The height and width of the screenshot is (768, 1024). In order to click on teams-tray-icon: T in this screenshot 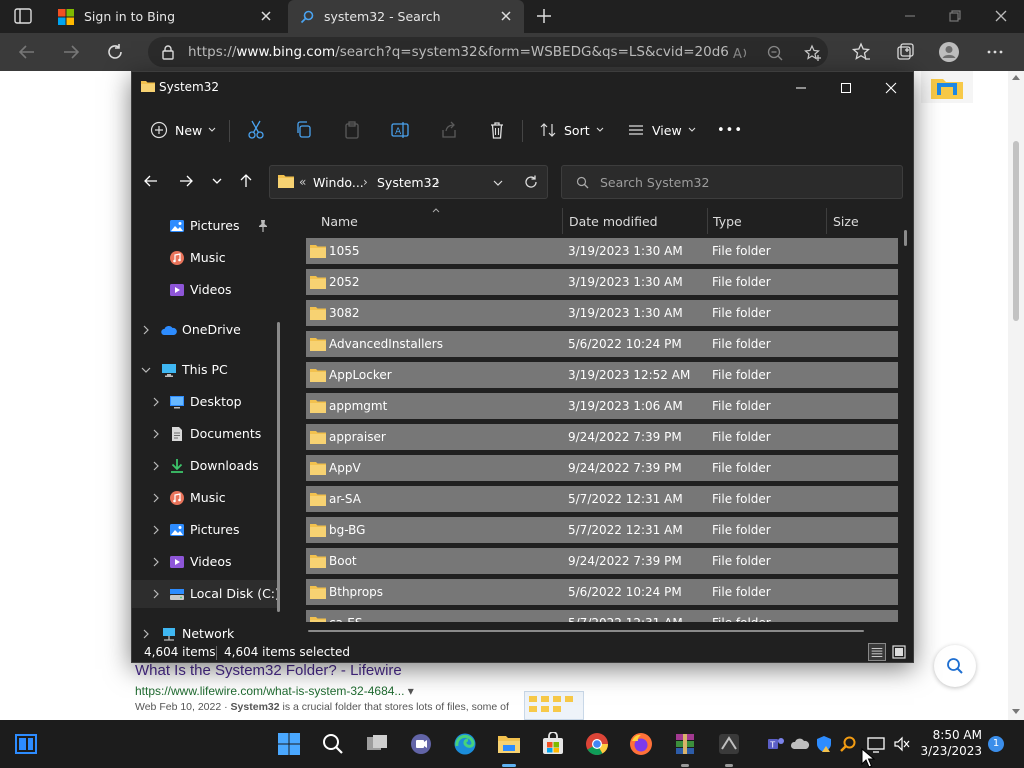, I will do `click(776, 744)`.